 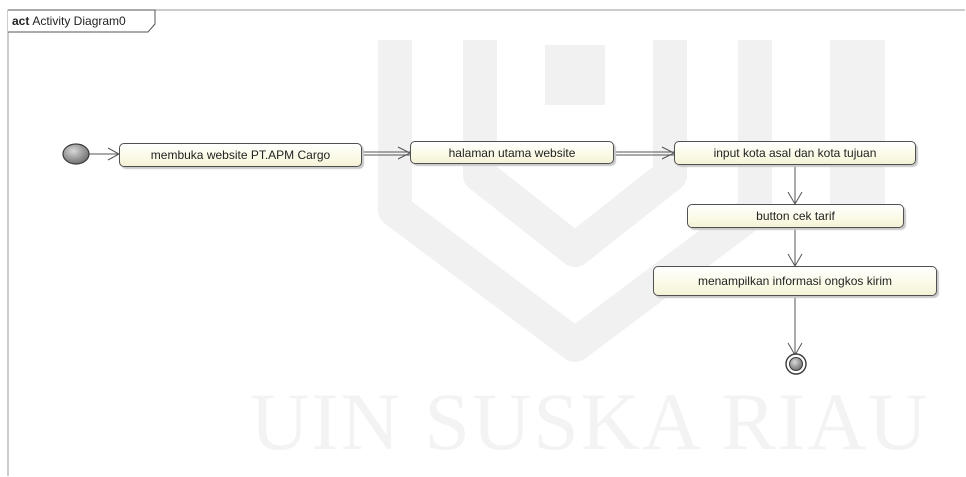 I want to click on activity-halaman-utama: halaman utama website, so click(x=512, y=152).